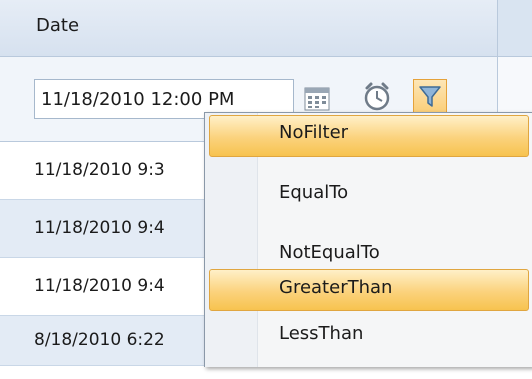 This screenshot has height=379, width=532. Describe the element at coordinates (368, 350) in the screenshot. I see `menu-item-lessthan: LessThan` at that location.